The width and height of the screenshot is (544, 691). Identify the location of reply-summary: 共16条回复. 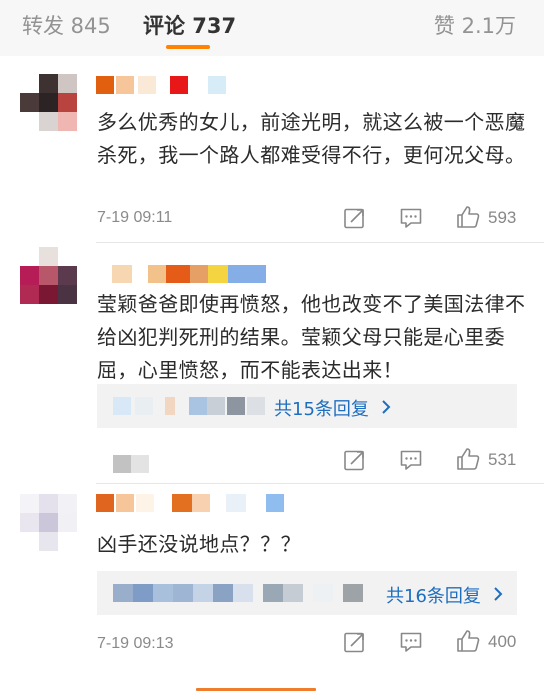
(307, 593).